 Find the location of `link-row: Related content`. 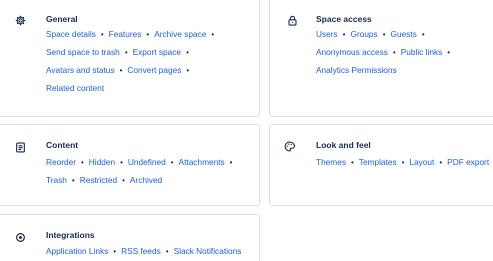

link-row: Related content is located at coordinates (75, 88).